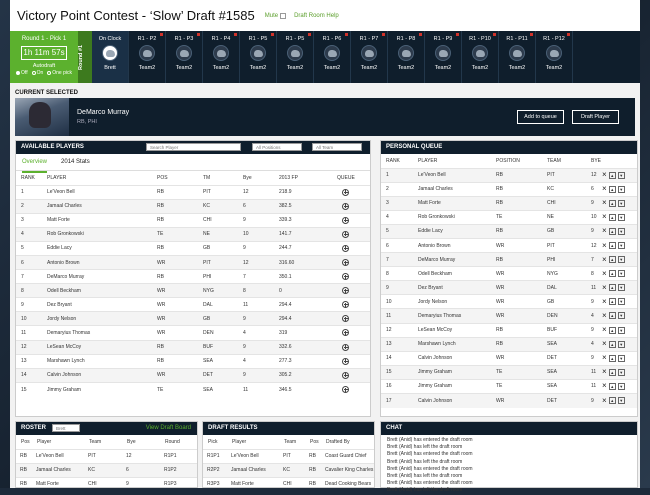 Image resolution: width=650 pixels, height=495 pixels. What do you see at coordinates (193, 333) in the screenshot?
I see `table-row: 11 Demaryius Thomas WR DEN 4 319` at bounding box center [193, 333].